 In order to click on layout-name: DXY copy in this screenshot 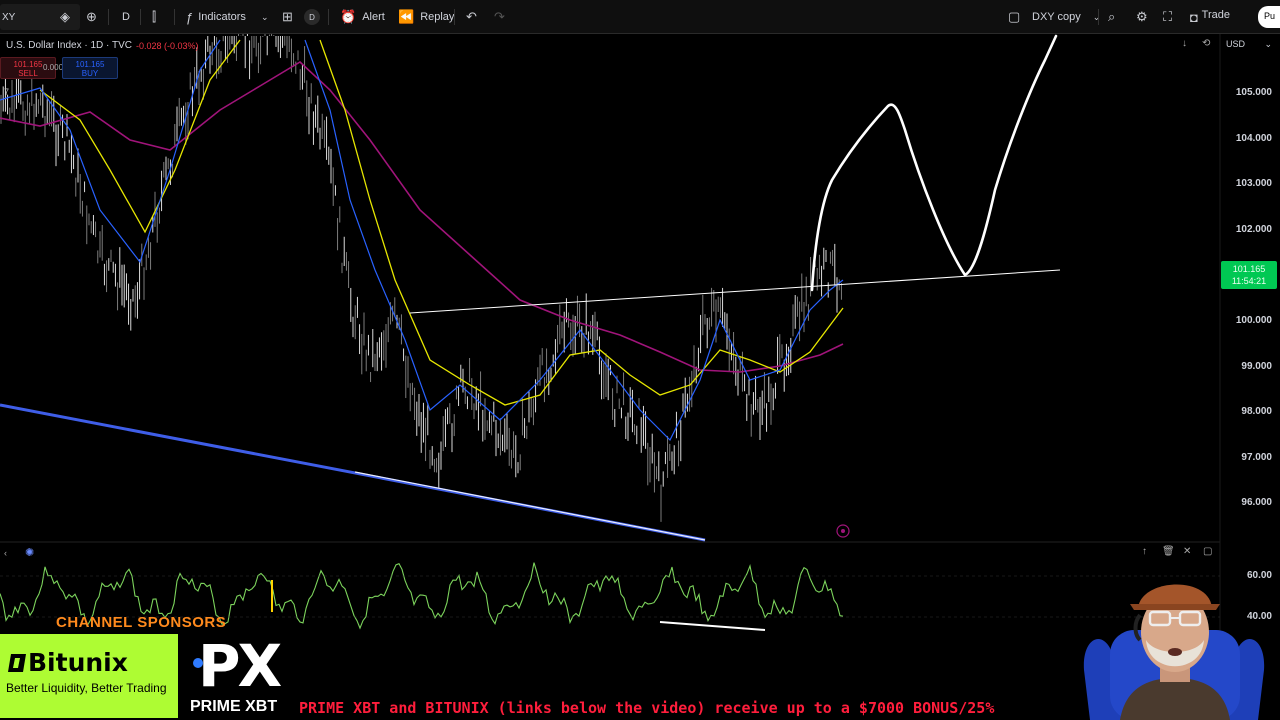, I will do `click(1056, 17)`.